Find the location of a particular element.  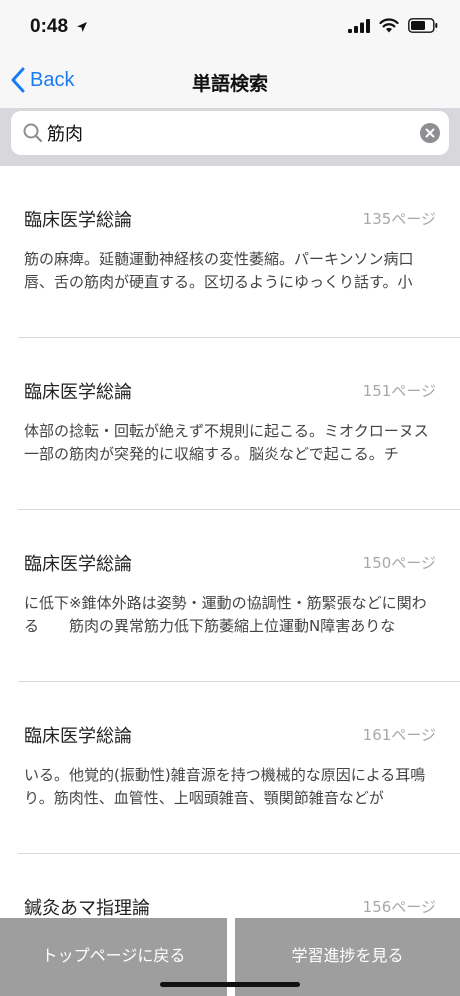

status-indicators is located at coordinates (393, 25).